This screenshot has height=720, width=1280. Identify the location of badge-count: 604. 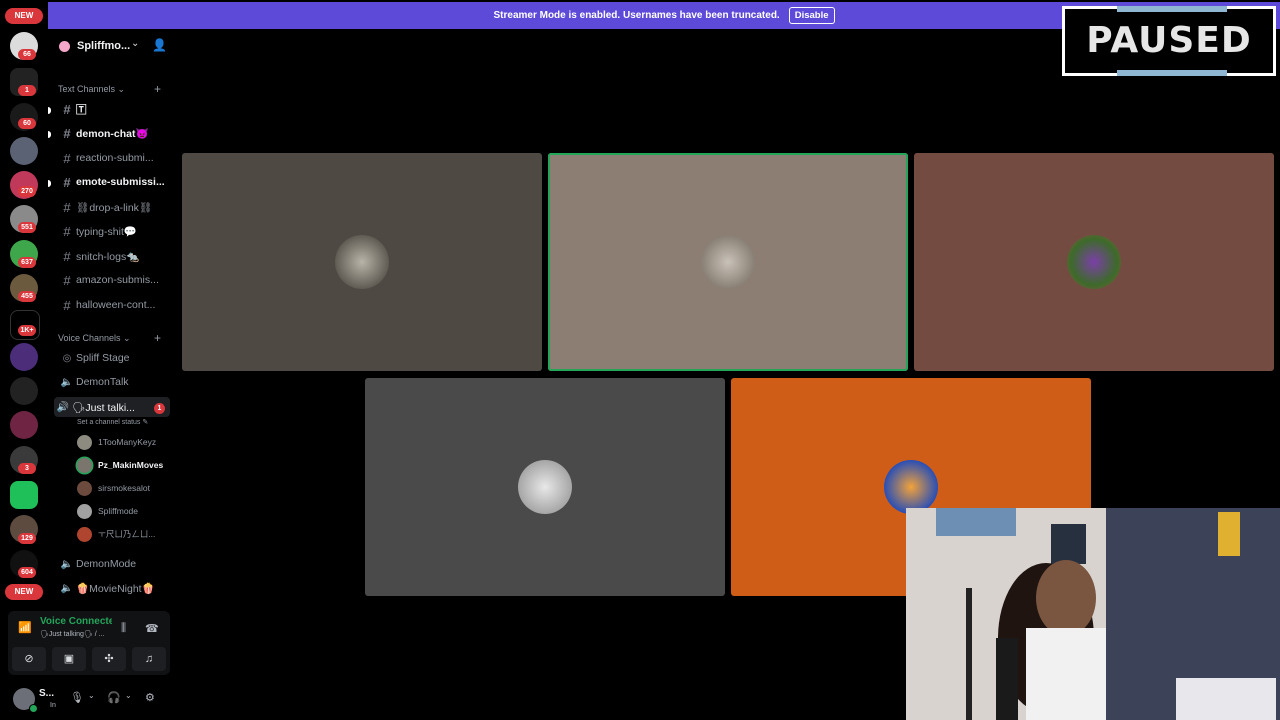
(27, 572).